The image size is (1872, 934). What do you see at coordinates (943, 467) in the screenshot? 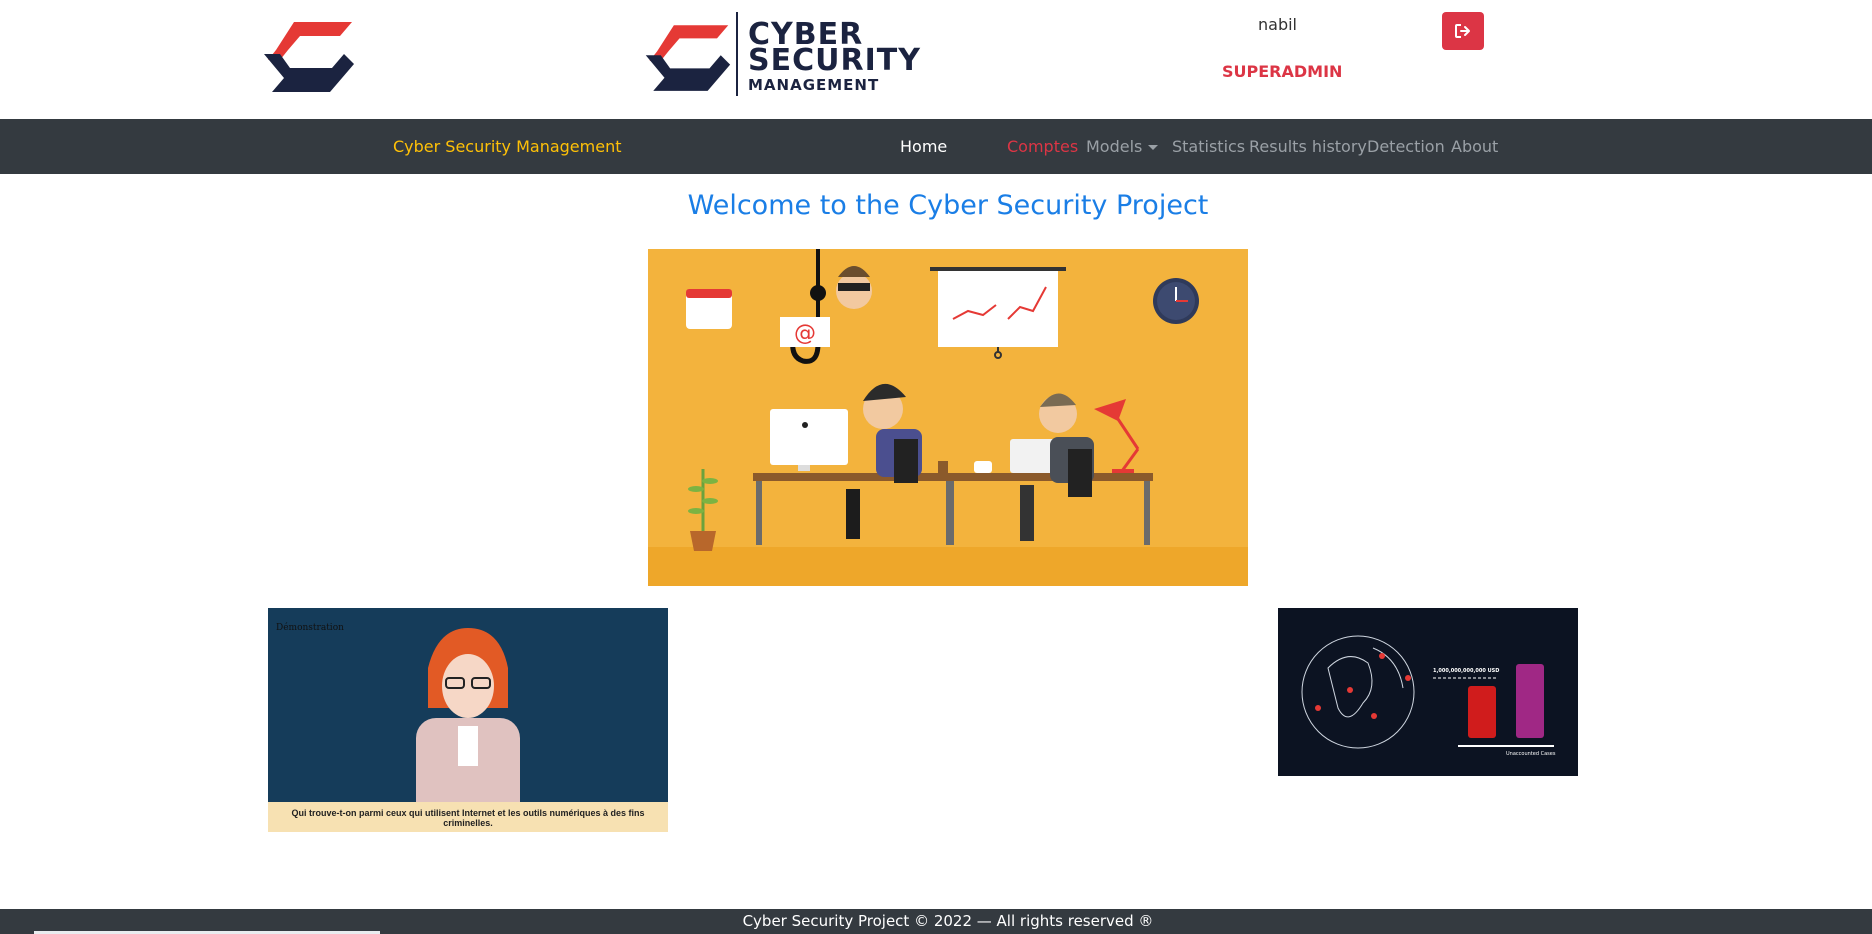
I see `small-plant-icon` at bounding box center [943, 467].